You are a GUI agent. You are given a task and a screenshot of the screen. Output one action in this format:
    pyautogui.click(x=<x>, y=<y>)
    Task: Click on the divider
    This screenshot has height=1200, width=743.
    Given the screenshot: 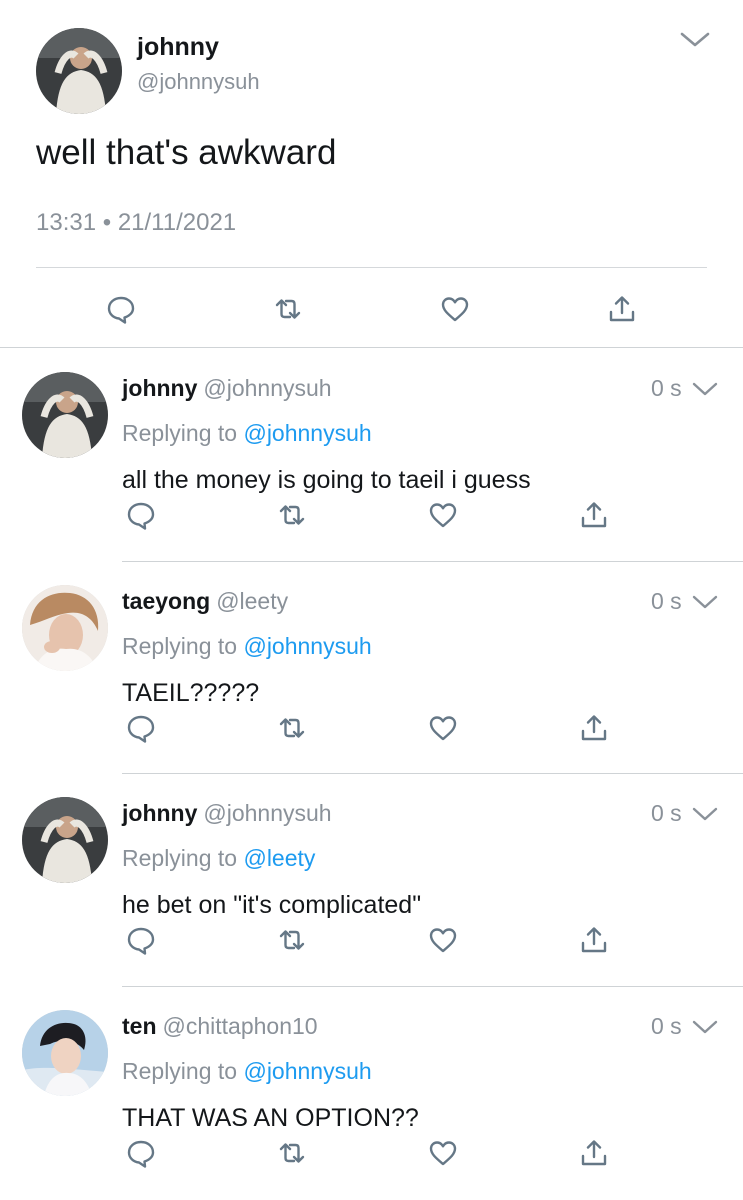 What is the action you would take?
    pyautogui.click(x=371, y=267)
    